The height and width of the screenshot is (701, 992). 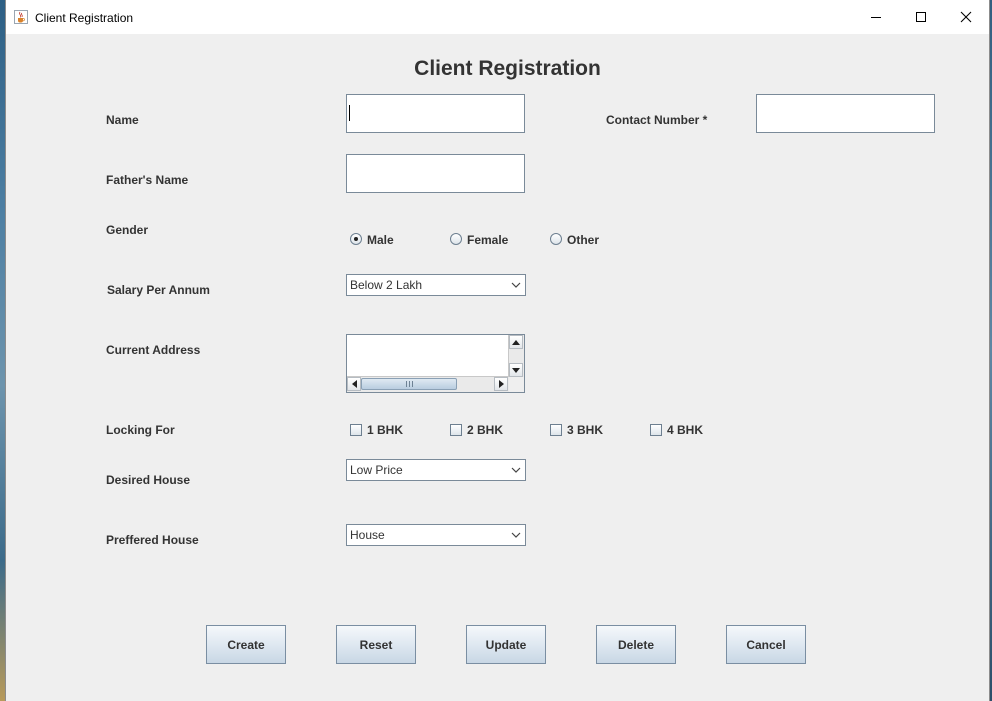 I want to click on checkbox-2bhk-label: 2 BHK, so click(x=485, y=430).